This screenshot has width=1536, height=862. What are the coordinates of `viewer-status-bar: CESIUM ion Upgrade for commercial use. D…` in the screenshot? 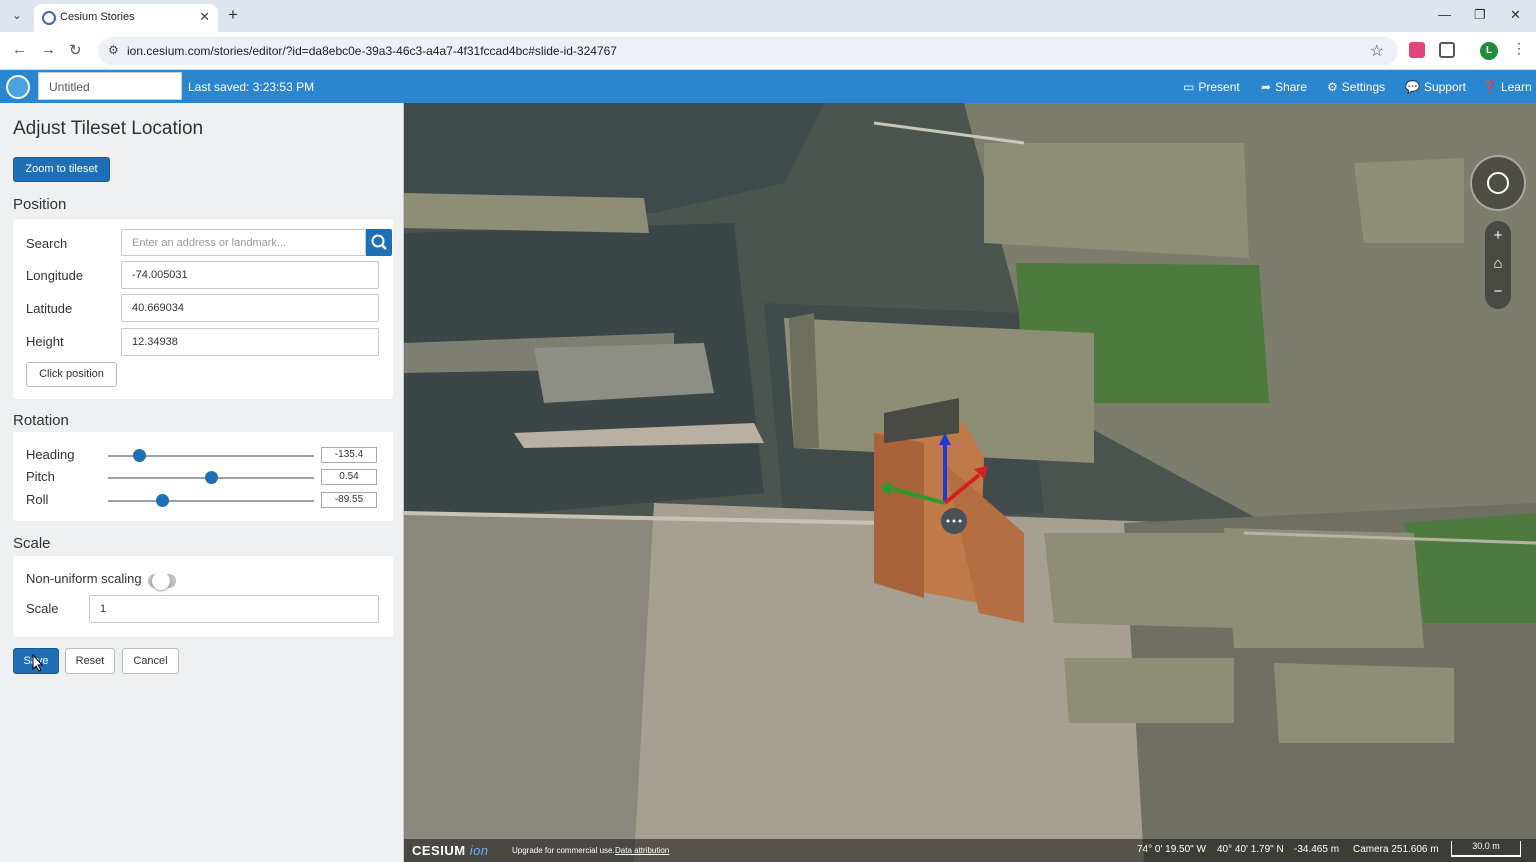 It's located at (970, 850).